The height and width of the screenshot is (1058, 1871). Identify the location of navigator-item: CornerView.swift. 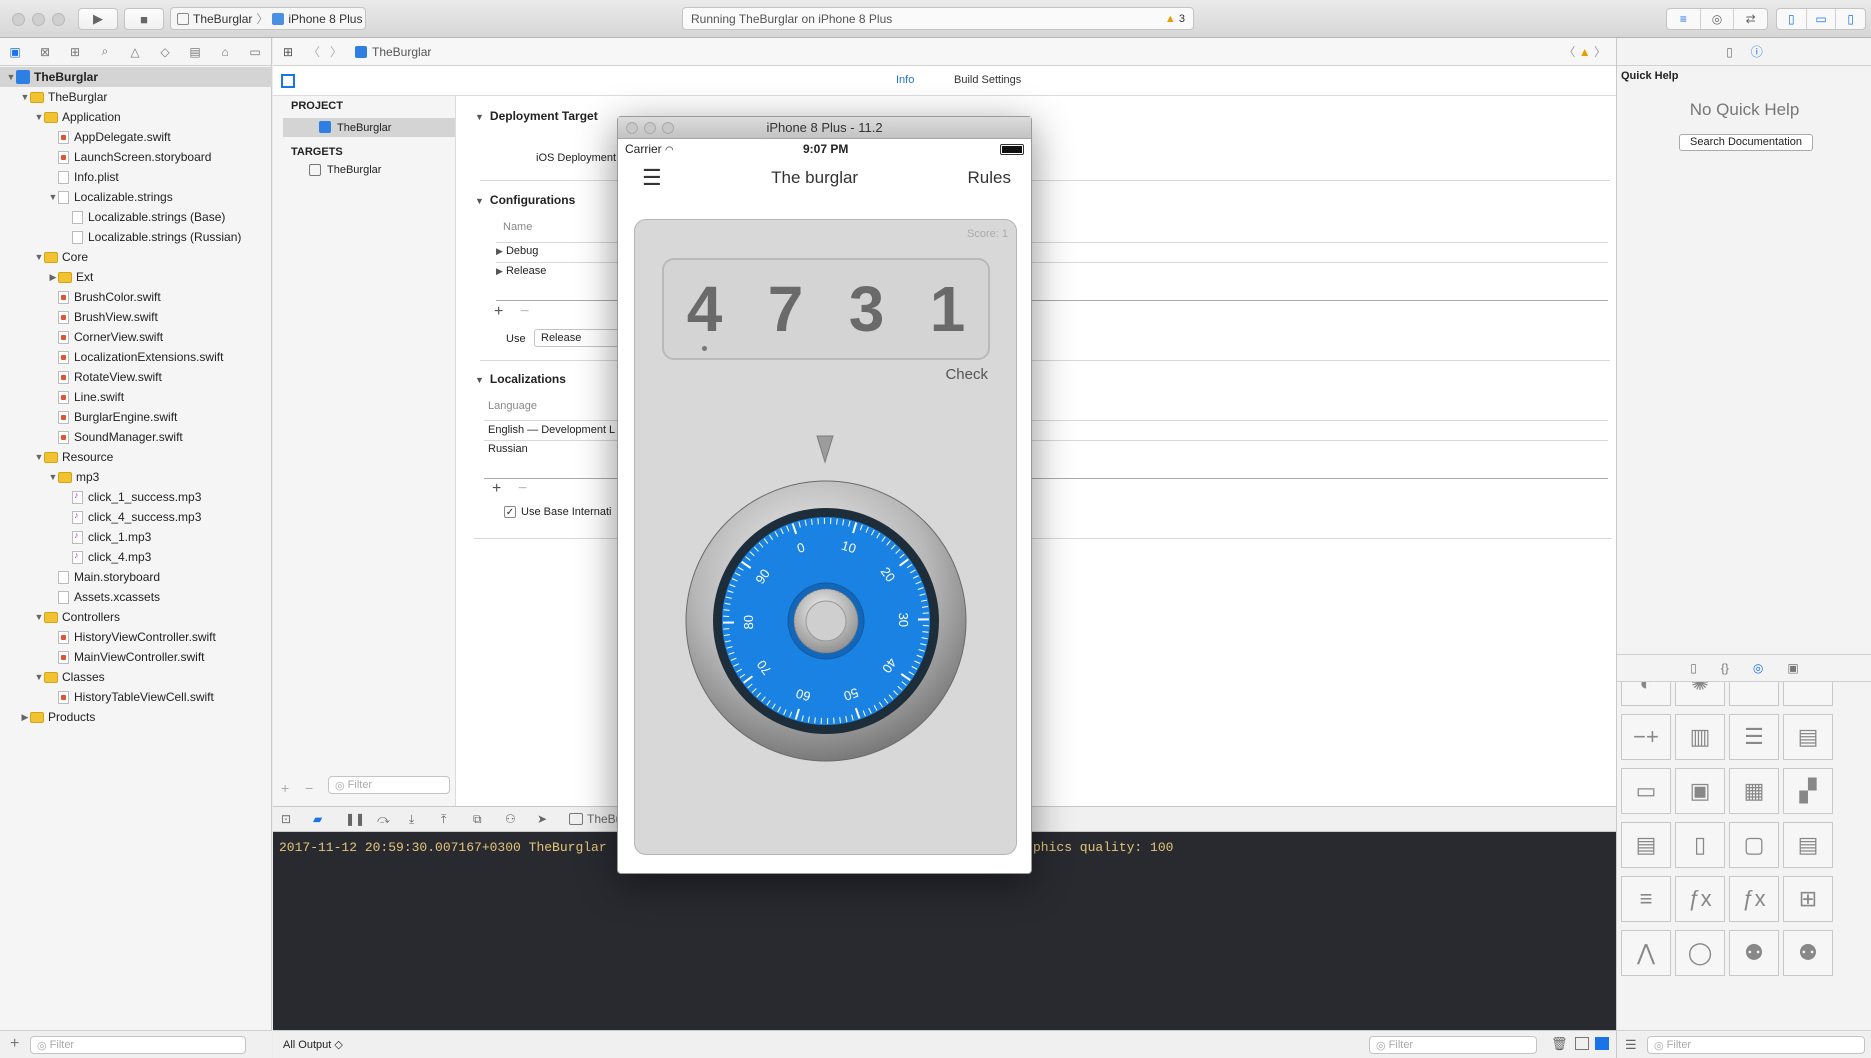
(136, 337).